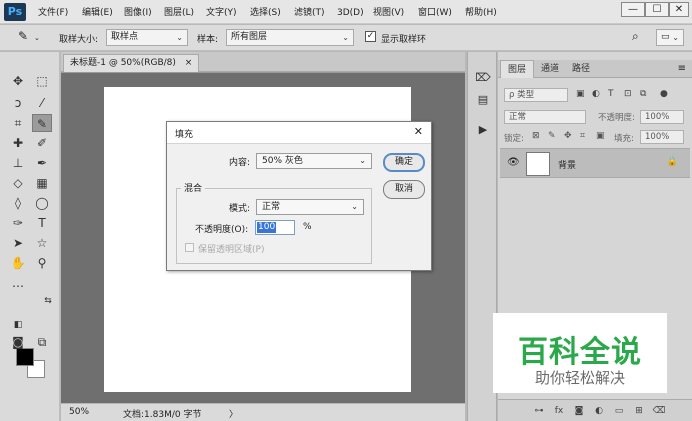 Image resolution: width=692 pixels, height=421 pixels. Describe the element at coordinates (595, 163) in the screenshot. I see `layer-row-background: 👁 背景 🔒` at that location.